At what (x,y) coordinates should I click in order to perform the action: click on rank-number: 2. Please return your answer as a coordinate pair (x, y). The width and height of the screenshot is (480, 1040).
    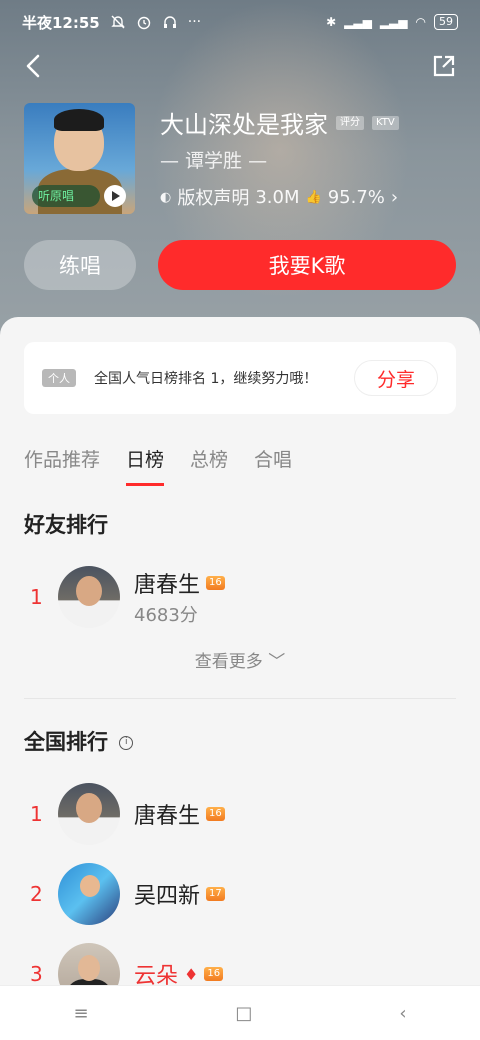
    Looking at the image, I should click on (36, 894).